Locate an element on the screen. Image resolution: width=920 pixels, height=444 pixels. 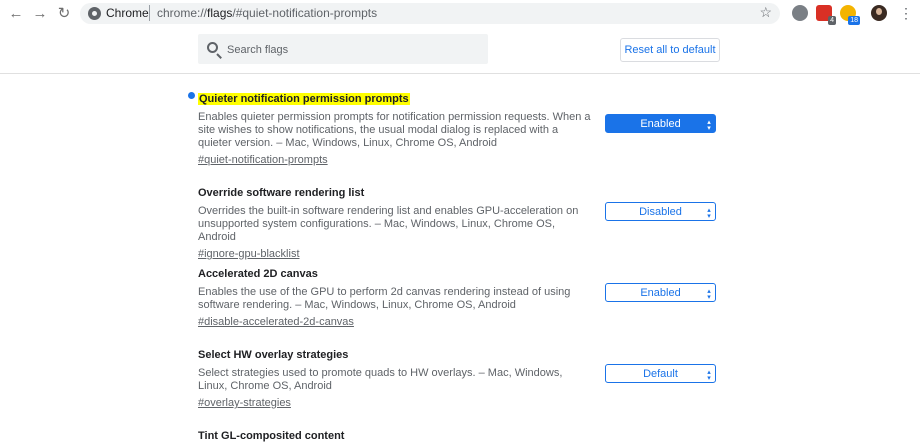
reload-button: ↻ is located at coordinates (64, 14).